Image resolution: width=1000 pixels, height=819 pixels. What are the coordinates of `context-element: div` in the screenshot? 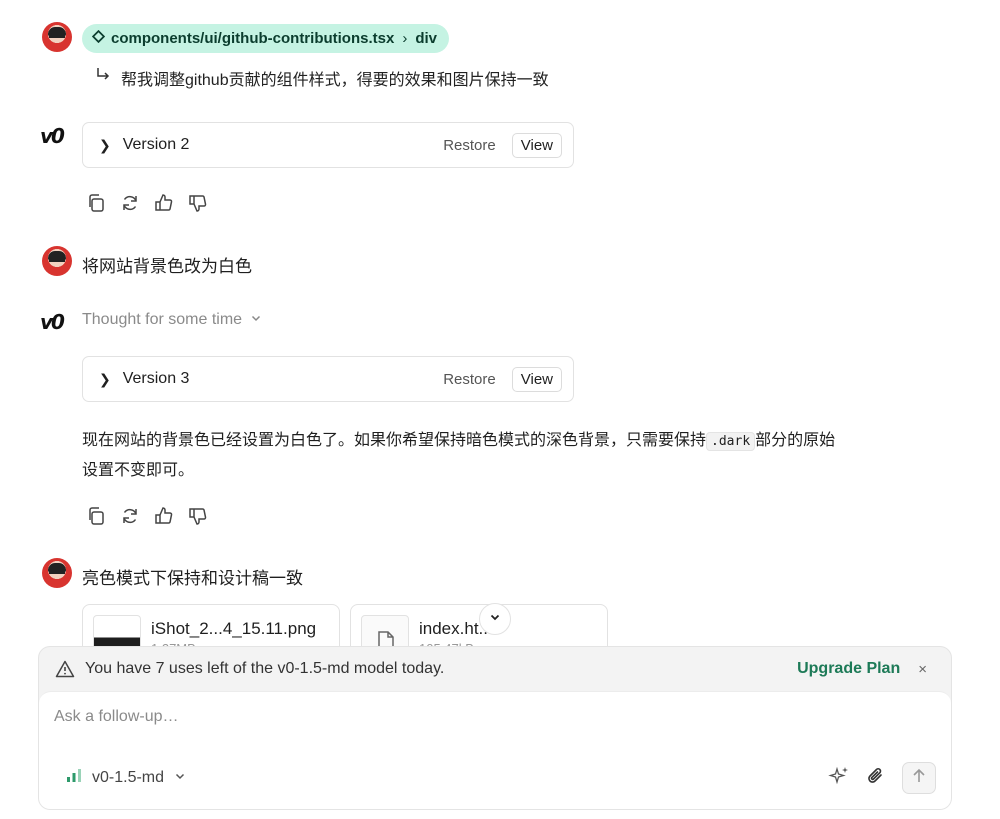 It's located at (426, 38).